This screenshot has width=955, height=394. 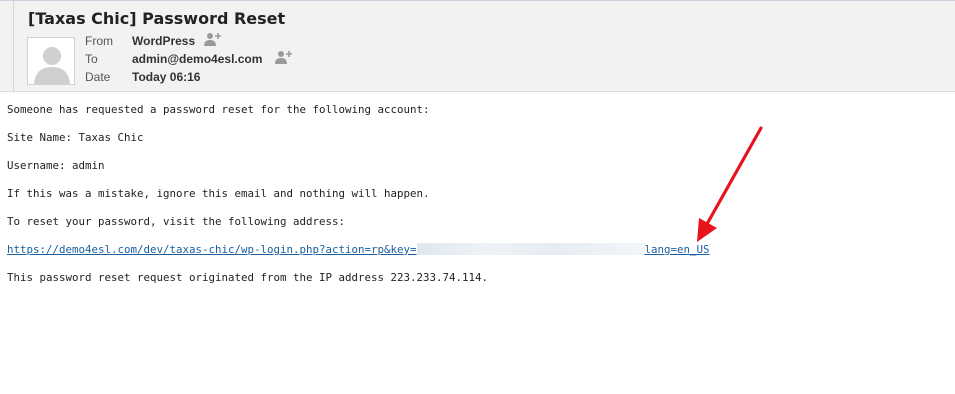 I want to click on sender-avatar, so click(x=51, y=61).